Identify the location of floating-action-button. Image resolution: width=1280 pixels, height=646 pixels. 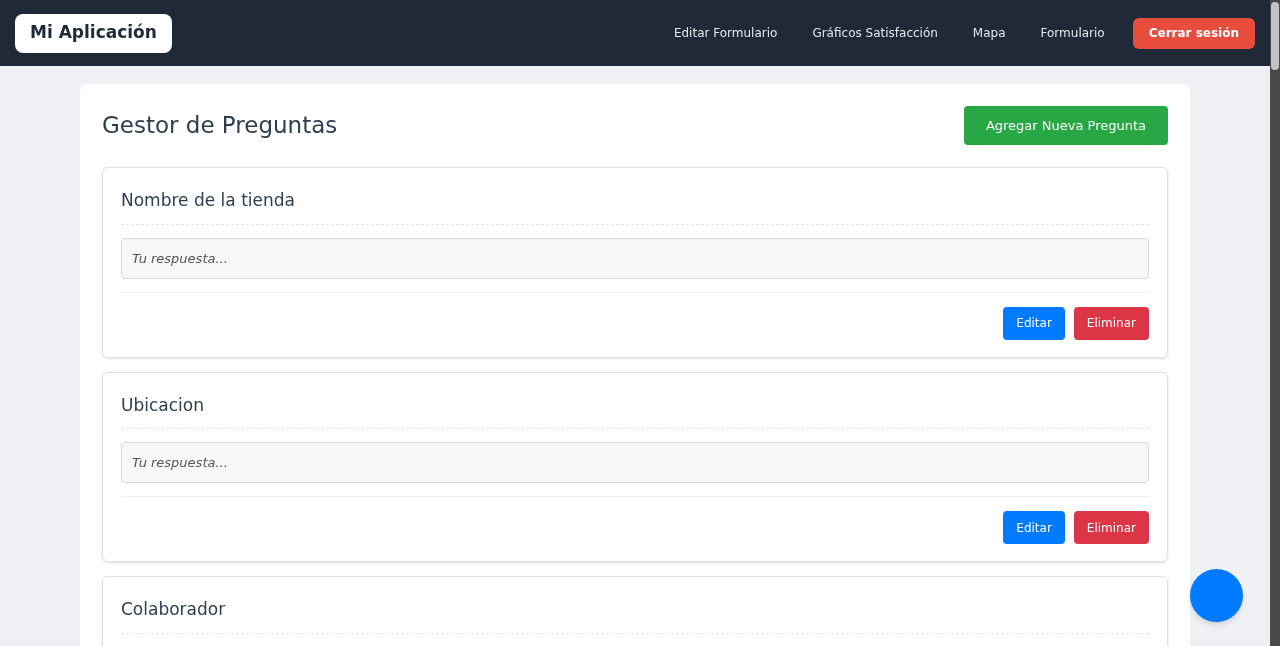
(1216, 595).